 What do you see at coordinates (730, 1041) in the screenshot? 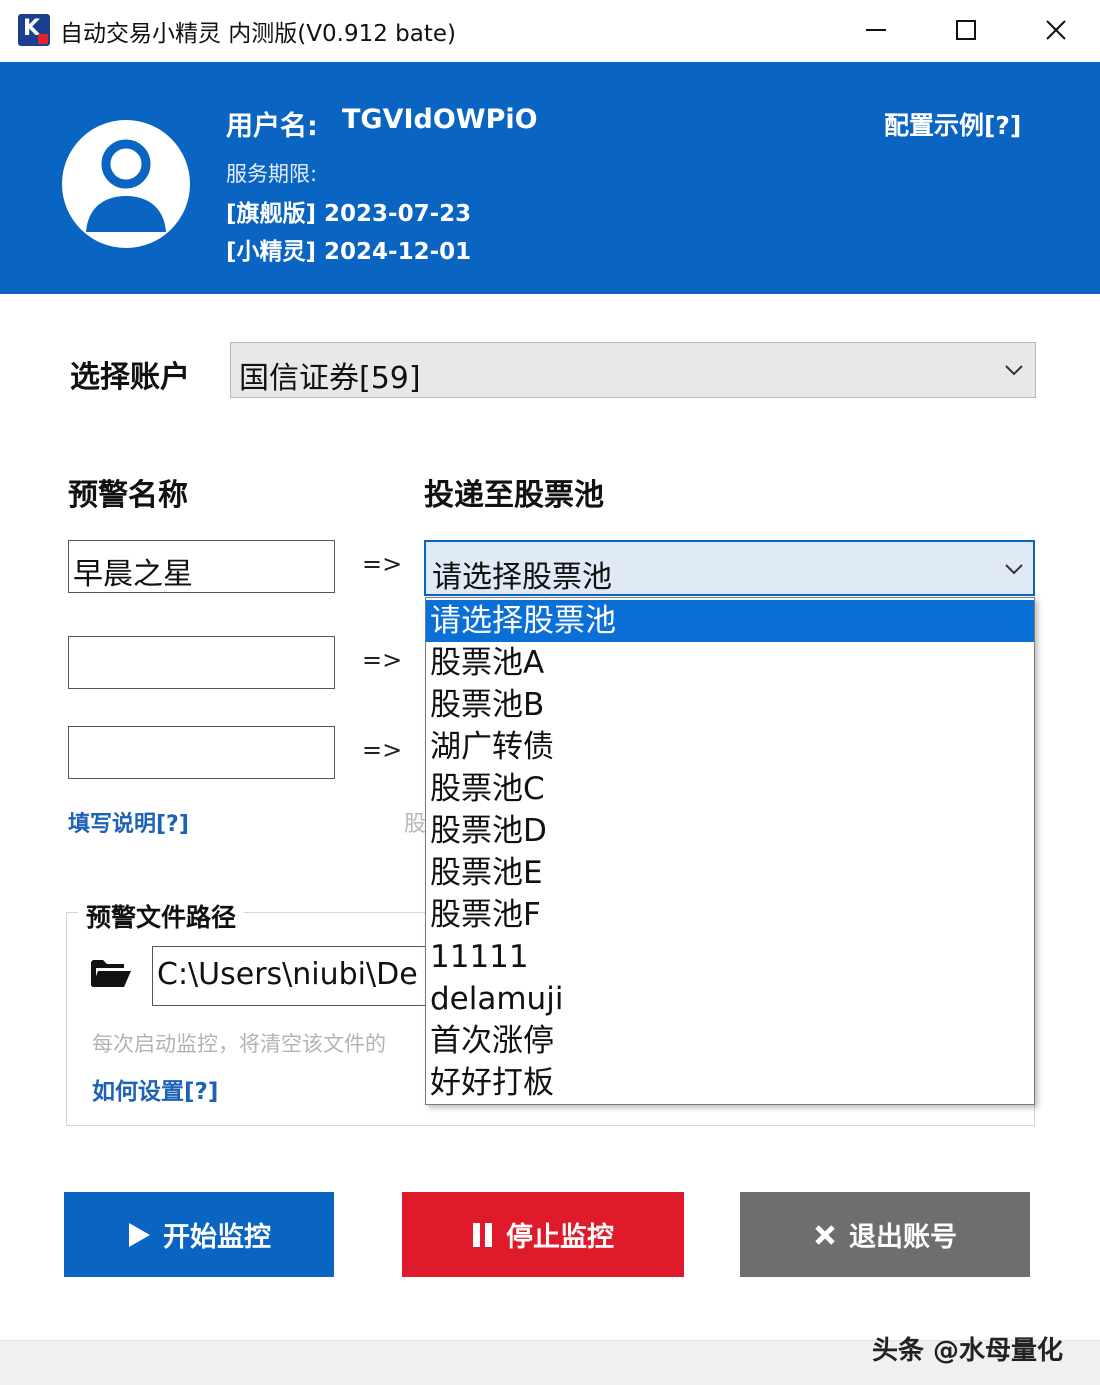
I see `pool-option: 首次涨停` at bounding box center [730, 1041].